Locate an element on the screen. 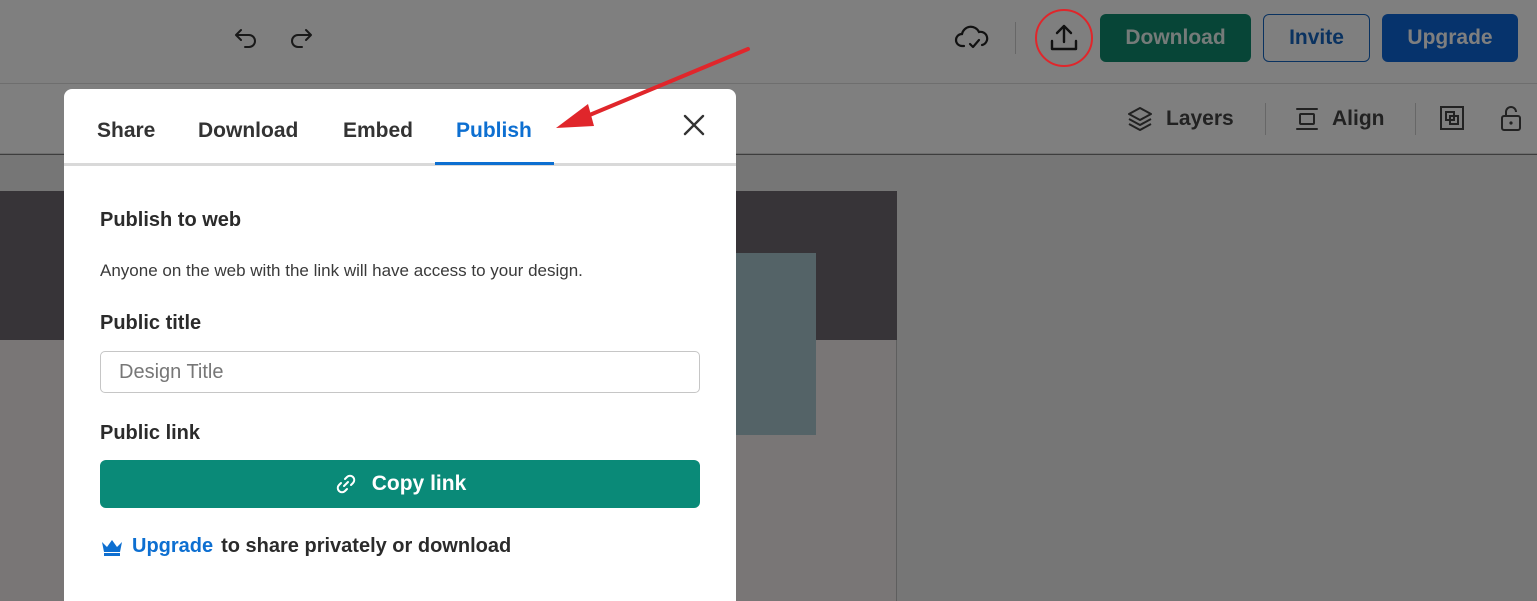 This screenshot has width=1537, height=601. publish-heading: Publish to web is located at coordinates (171, 220).